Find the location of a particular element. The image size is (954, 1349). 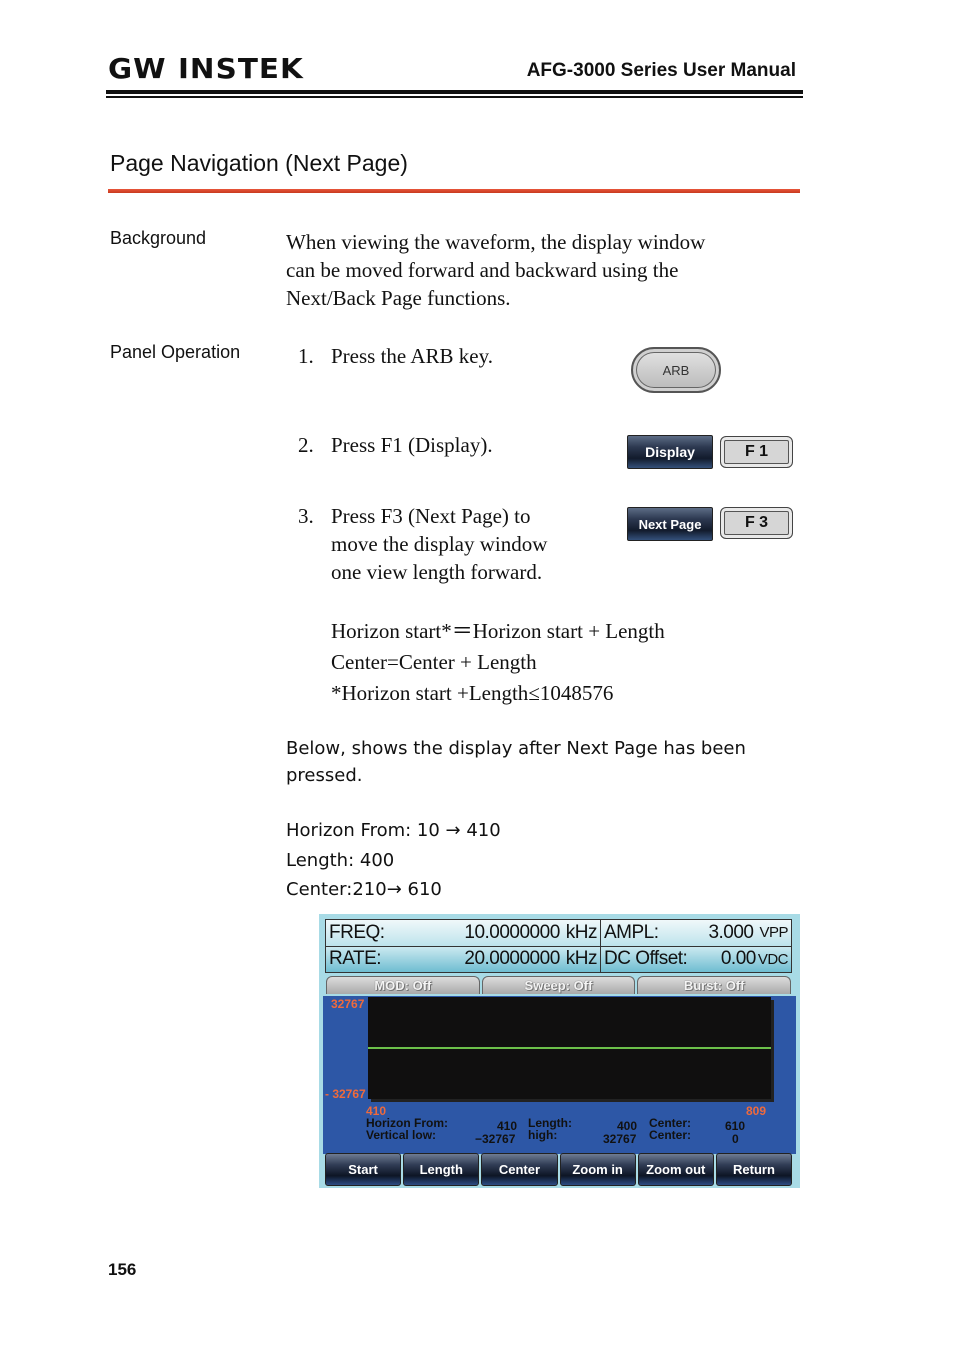

ampl-label: AMPL: is located at coordinates (631, 932).